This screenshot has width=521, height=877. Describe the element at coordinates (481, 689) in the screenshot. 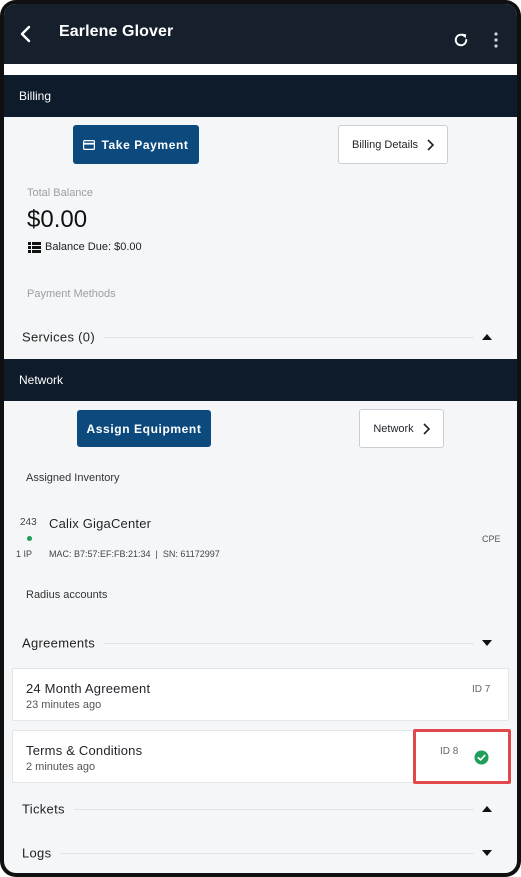

I see `agreement-id: ID 7` at that location.